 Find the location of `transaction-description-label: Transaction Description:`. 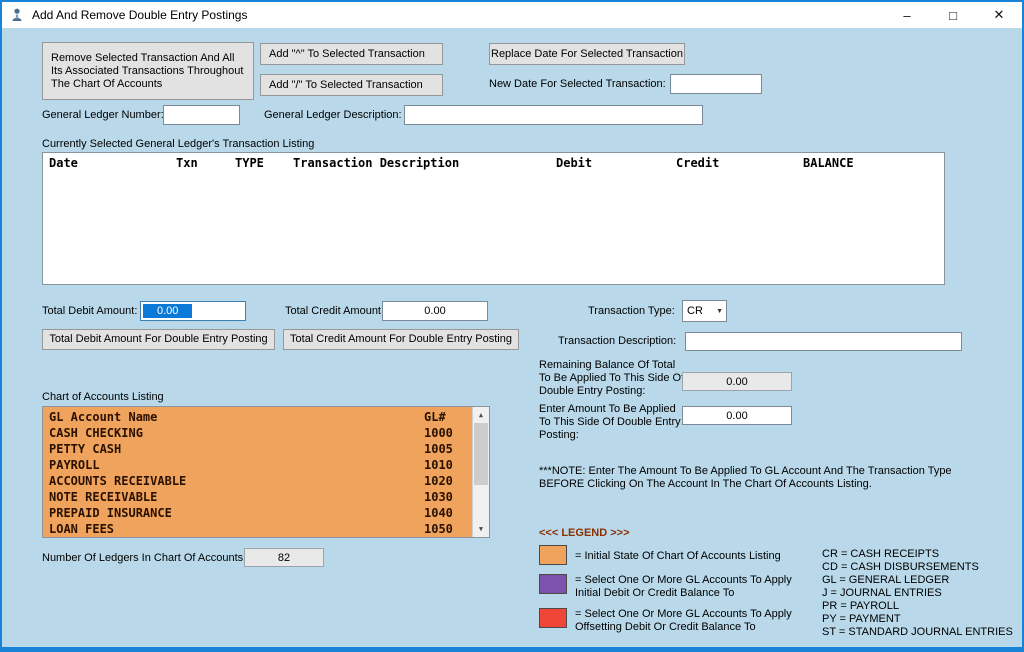

transaction-description-label: Transaction Description: is located at coordinates (617, 341).